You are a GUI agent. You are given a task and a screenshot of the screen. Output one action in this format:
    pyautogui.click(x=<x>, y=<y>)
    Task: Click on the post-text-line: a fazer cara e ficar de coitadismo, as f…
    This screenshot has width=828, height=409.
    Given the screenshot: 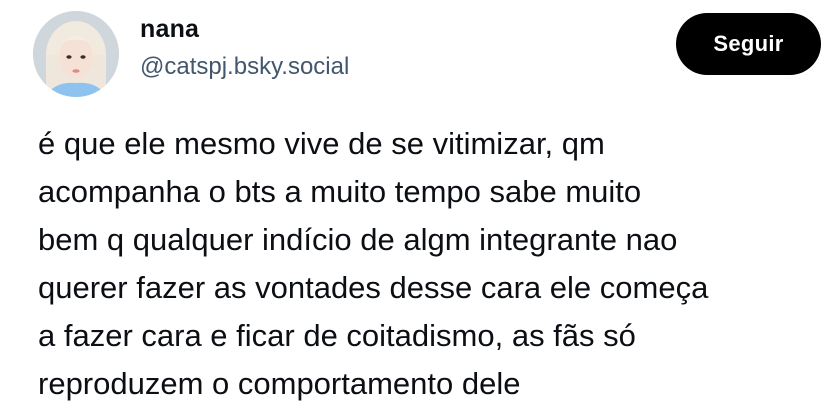 What is the action you would take?
    pyautogui.click(x=337, y=335)
    